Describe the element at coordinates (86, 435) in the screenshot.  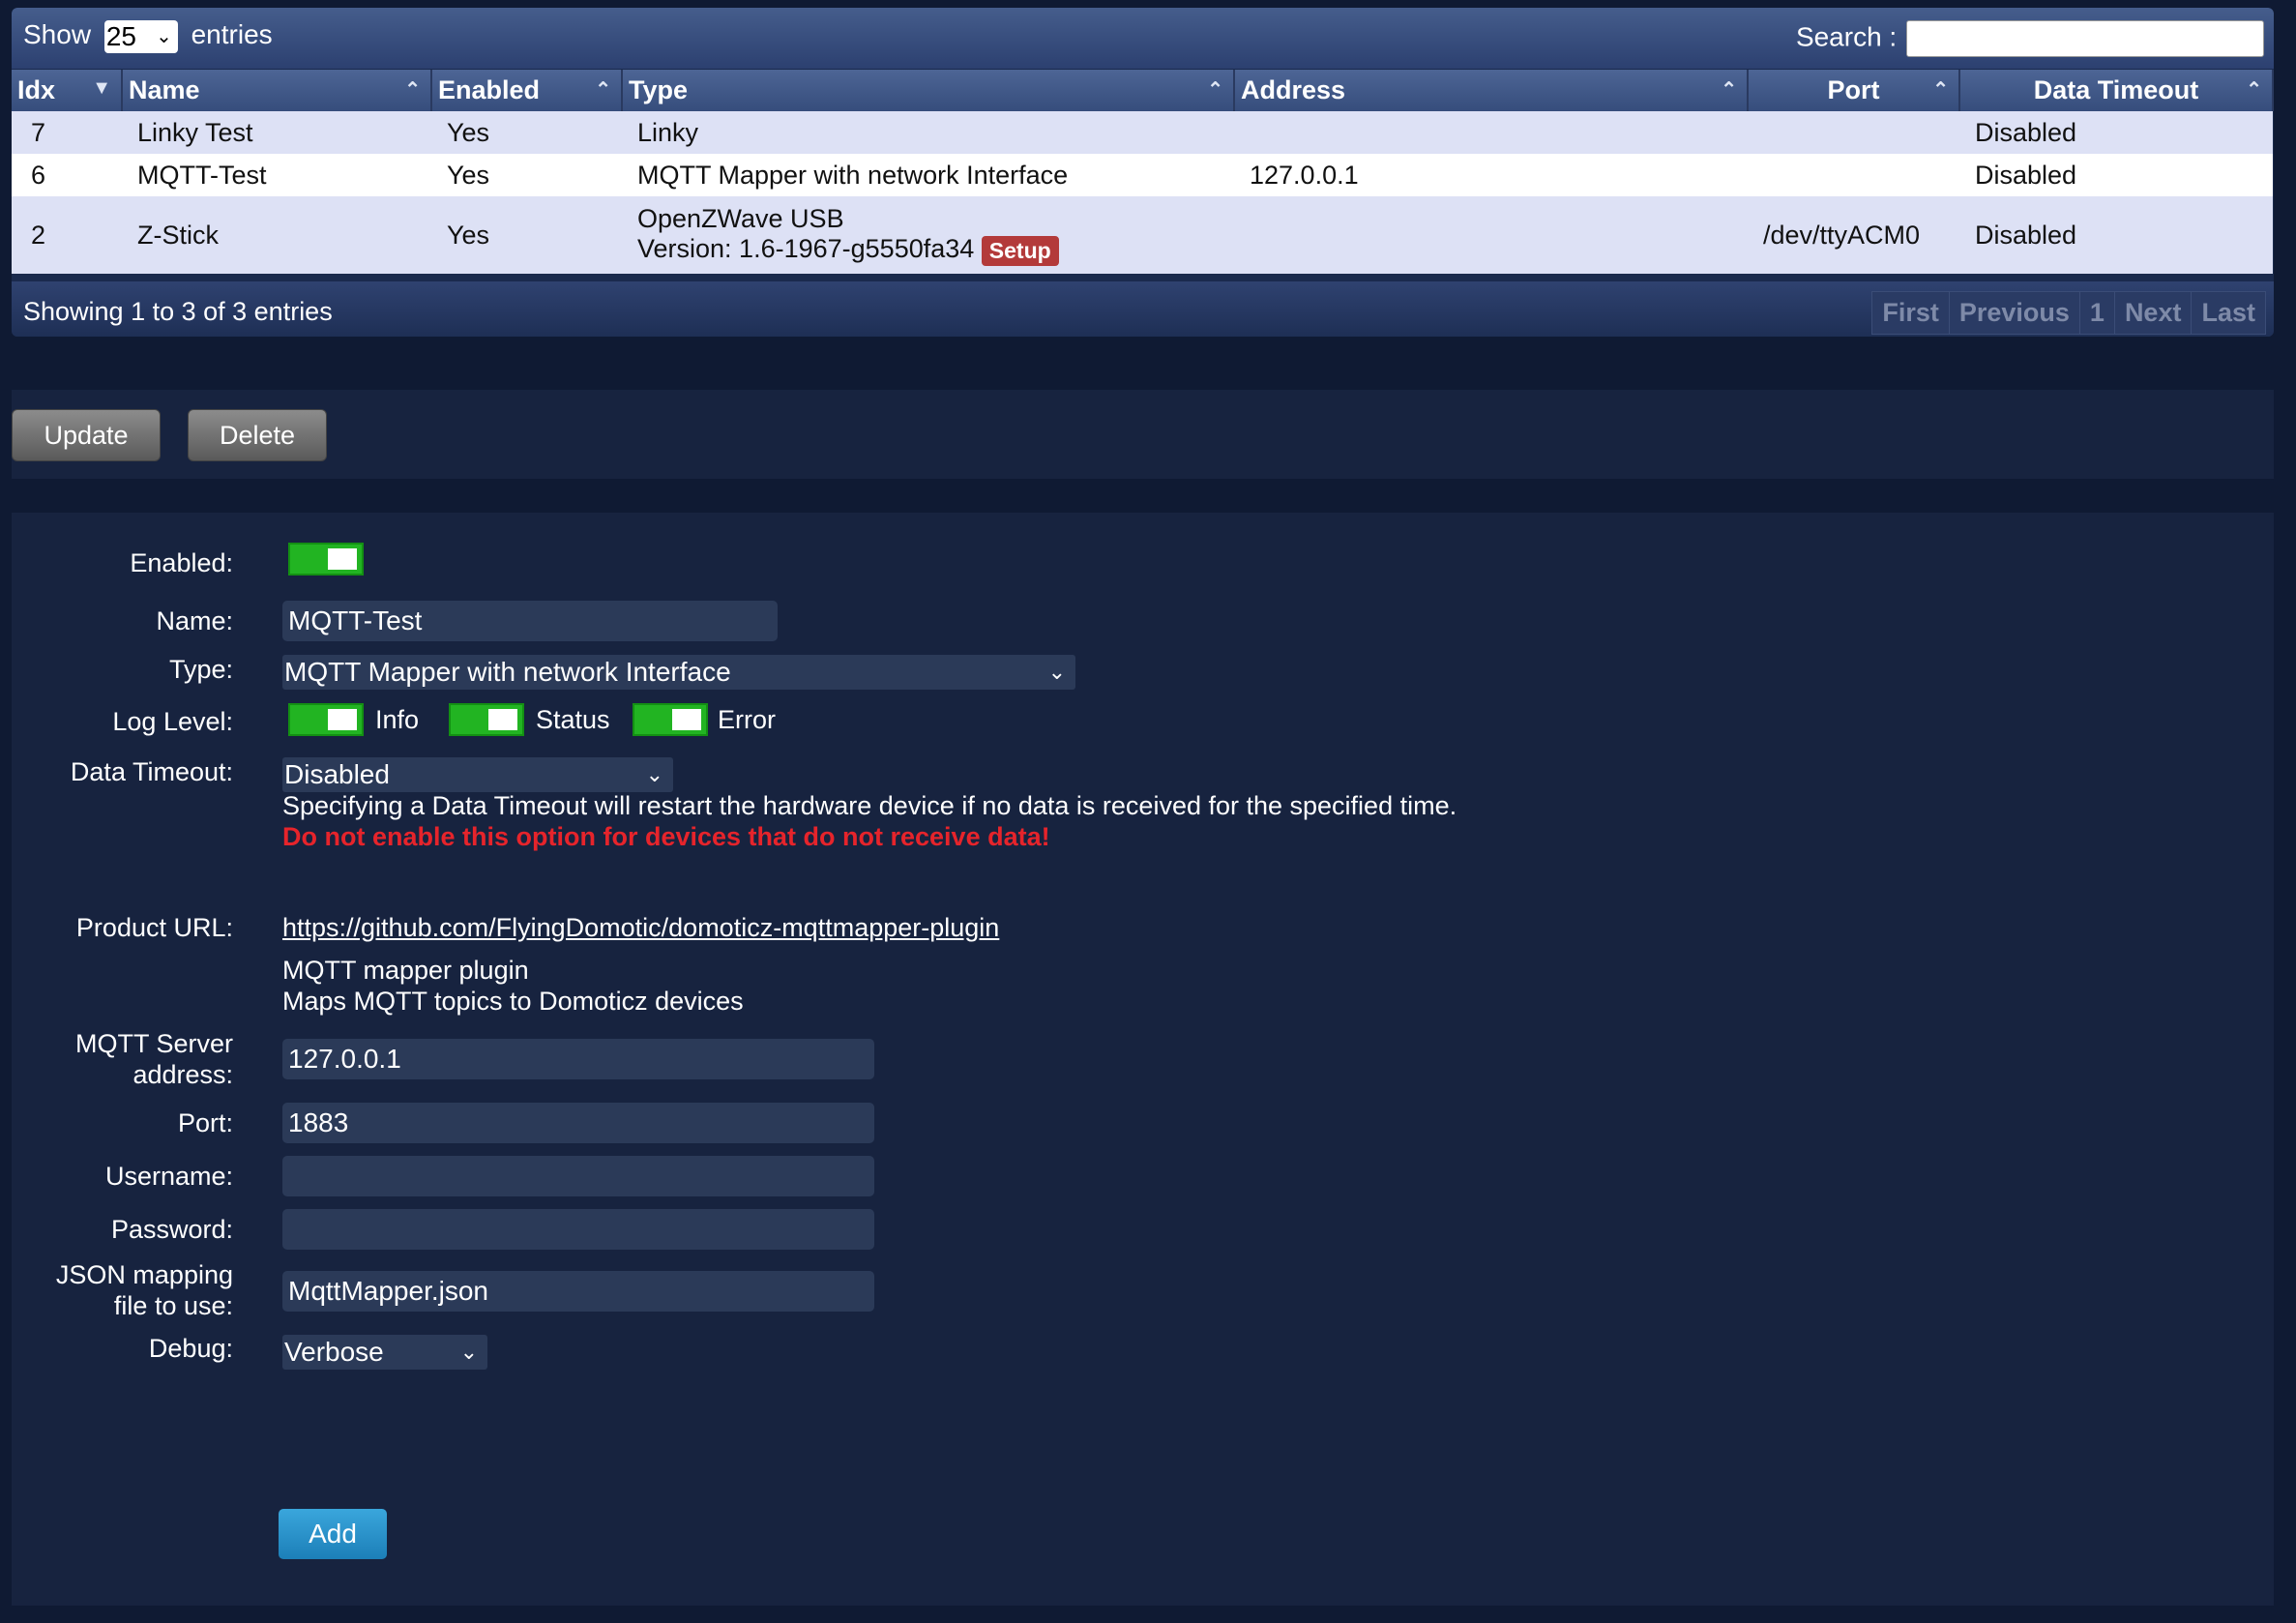
I see `update-button: Update` at that location.